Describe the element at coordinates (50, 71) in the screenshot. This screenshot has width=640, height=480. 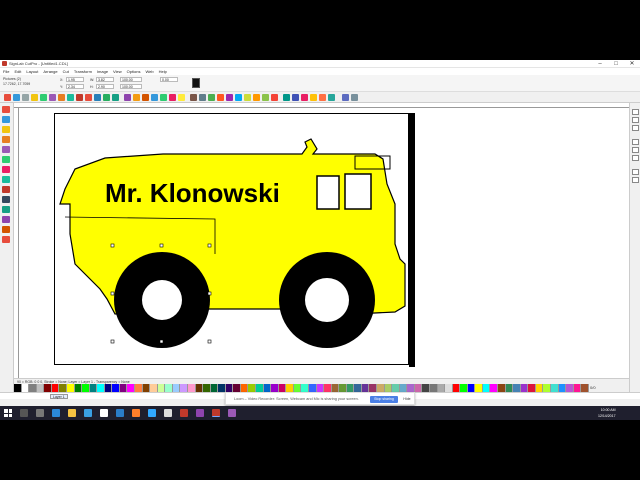
I see `menu-arrange: Arrange` at that location.